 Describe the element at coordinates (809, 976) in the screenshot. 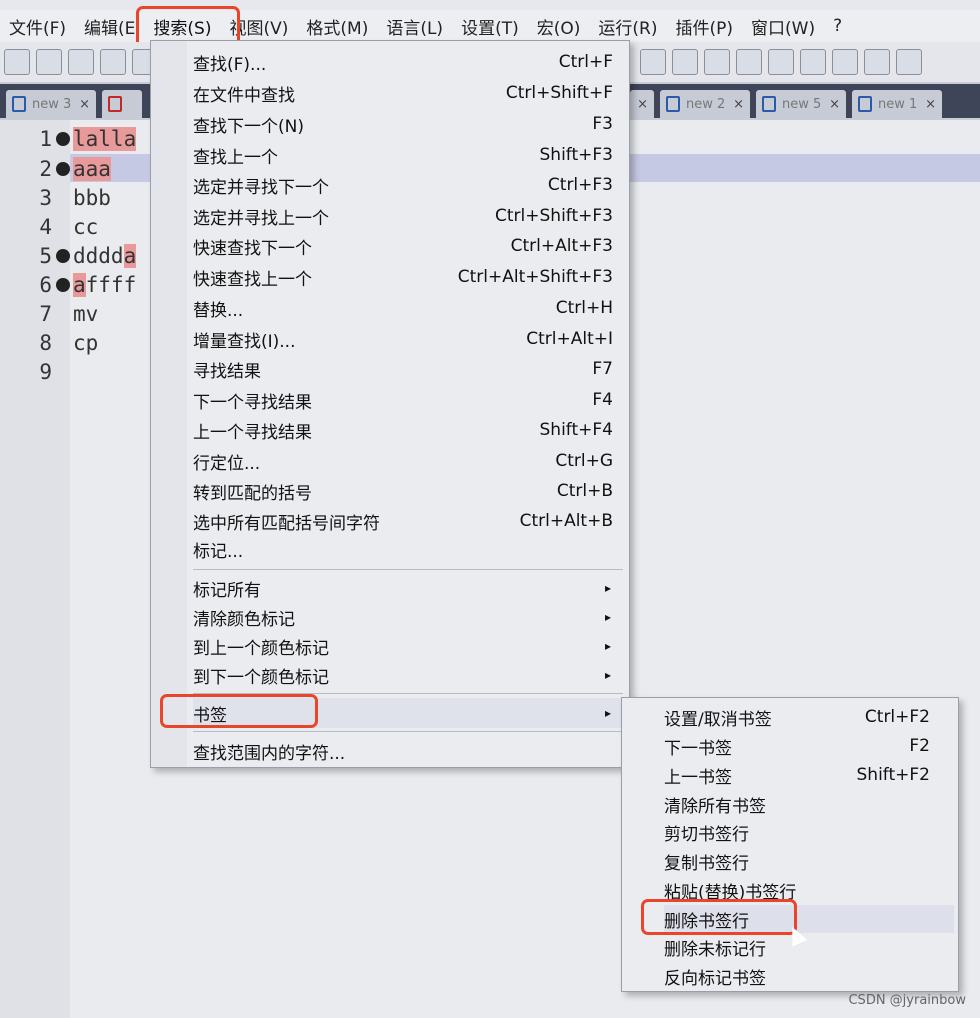

I see `submenu-item-inverse-bookmark: 反向标记书签` at that location.